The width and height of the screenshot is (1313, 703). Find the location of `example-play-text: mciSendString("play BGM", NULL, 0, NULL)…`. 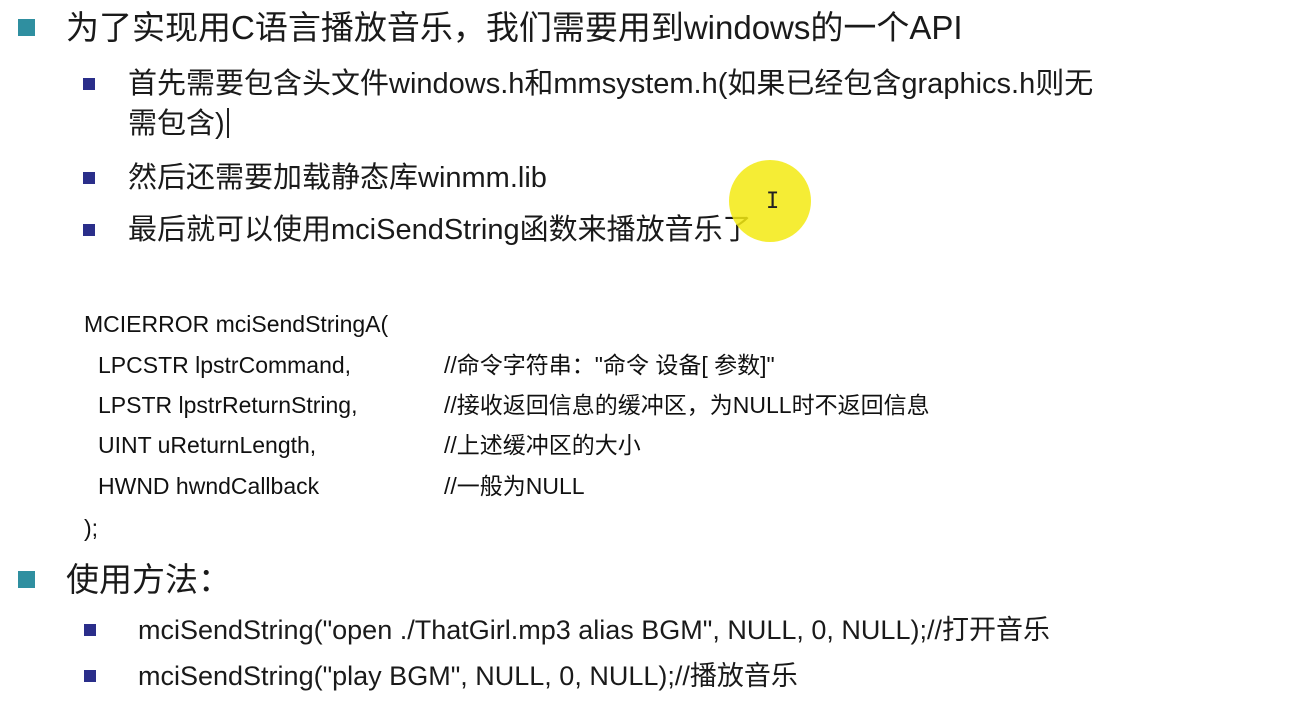

example-play-text: mciSendString("play BGM", NULL, 0, NULL)… is located at coordinates (468, 676).